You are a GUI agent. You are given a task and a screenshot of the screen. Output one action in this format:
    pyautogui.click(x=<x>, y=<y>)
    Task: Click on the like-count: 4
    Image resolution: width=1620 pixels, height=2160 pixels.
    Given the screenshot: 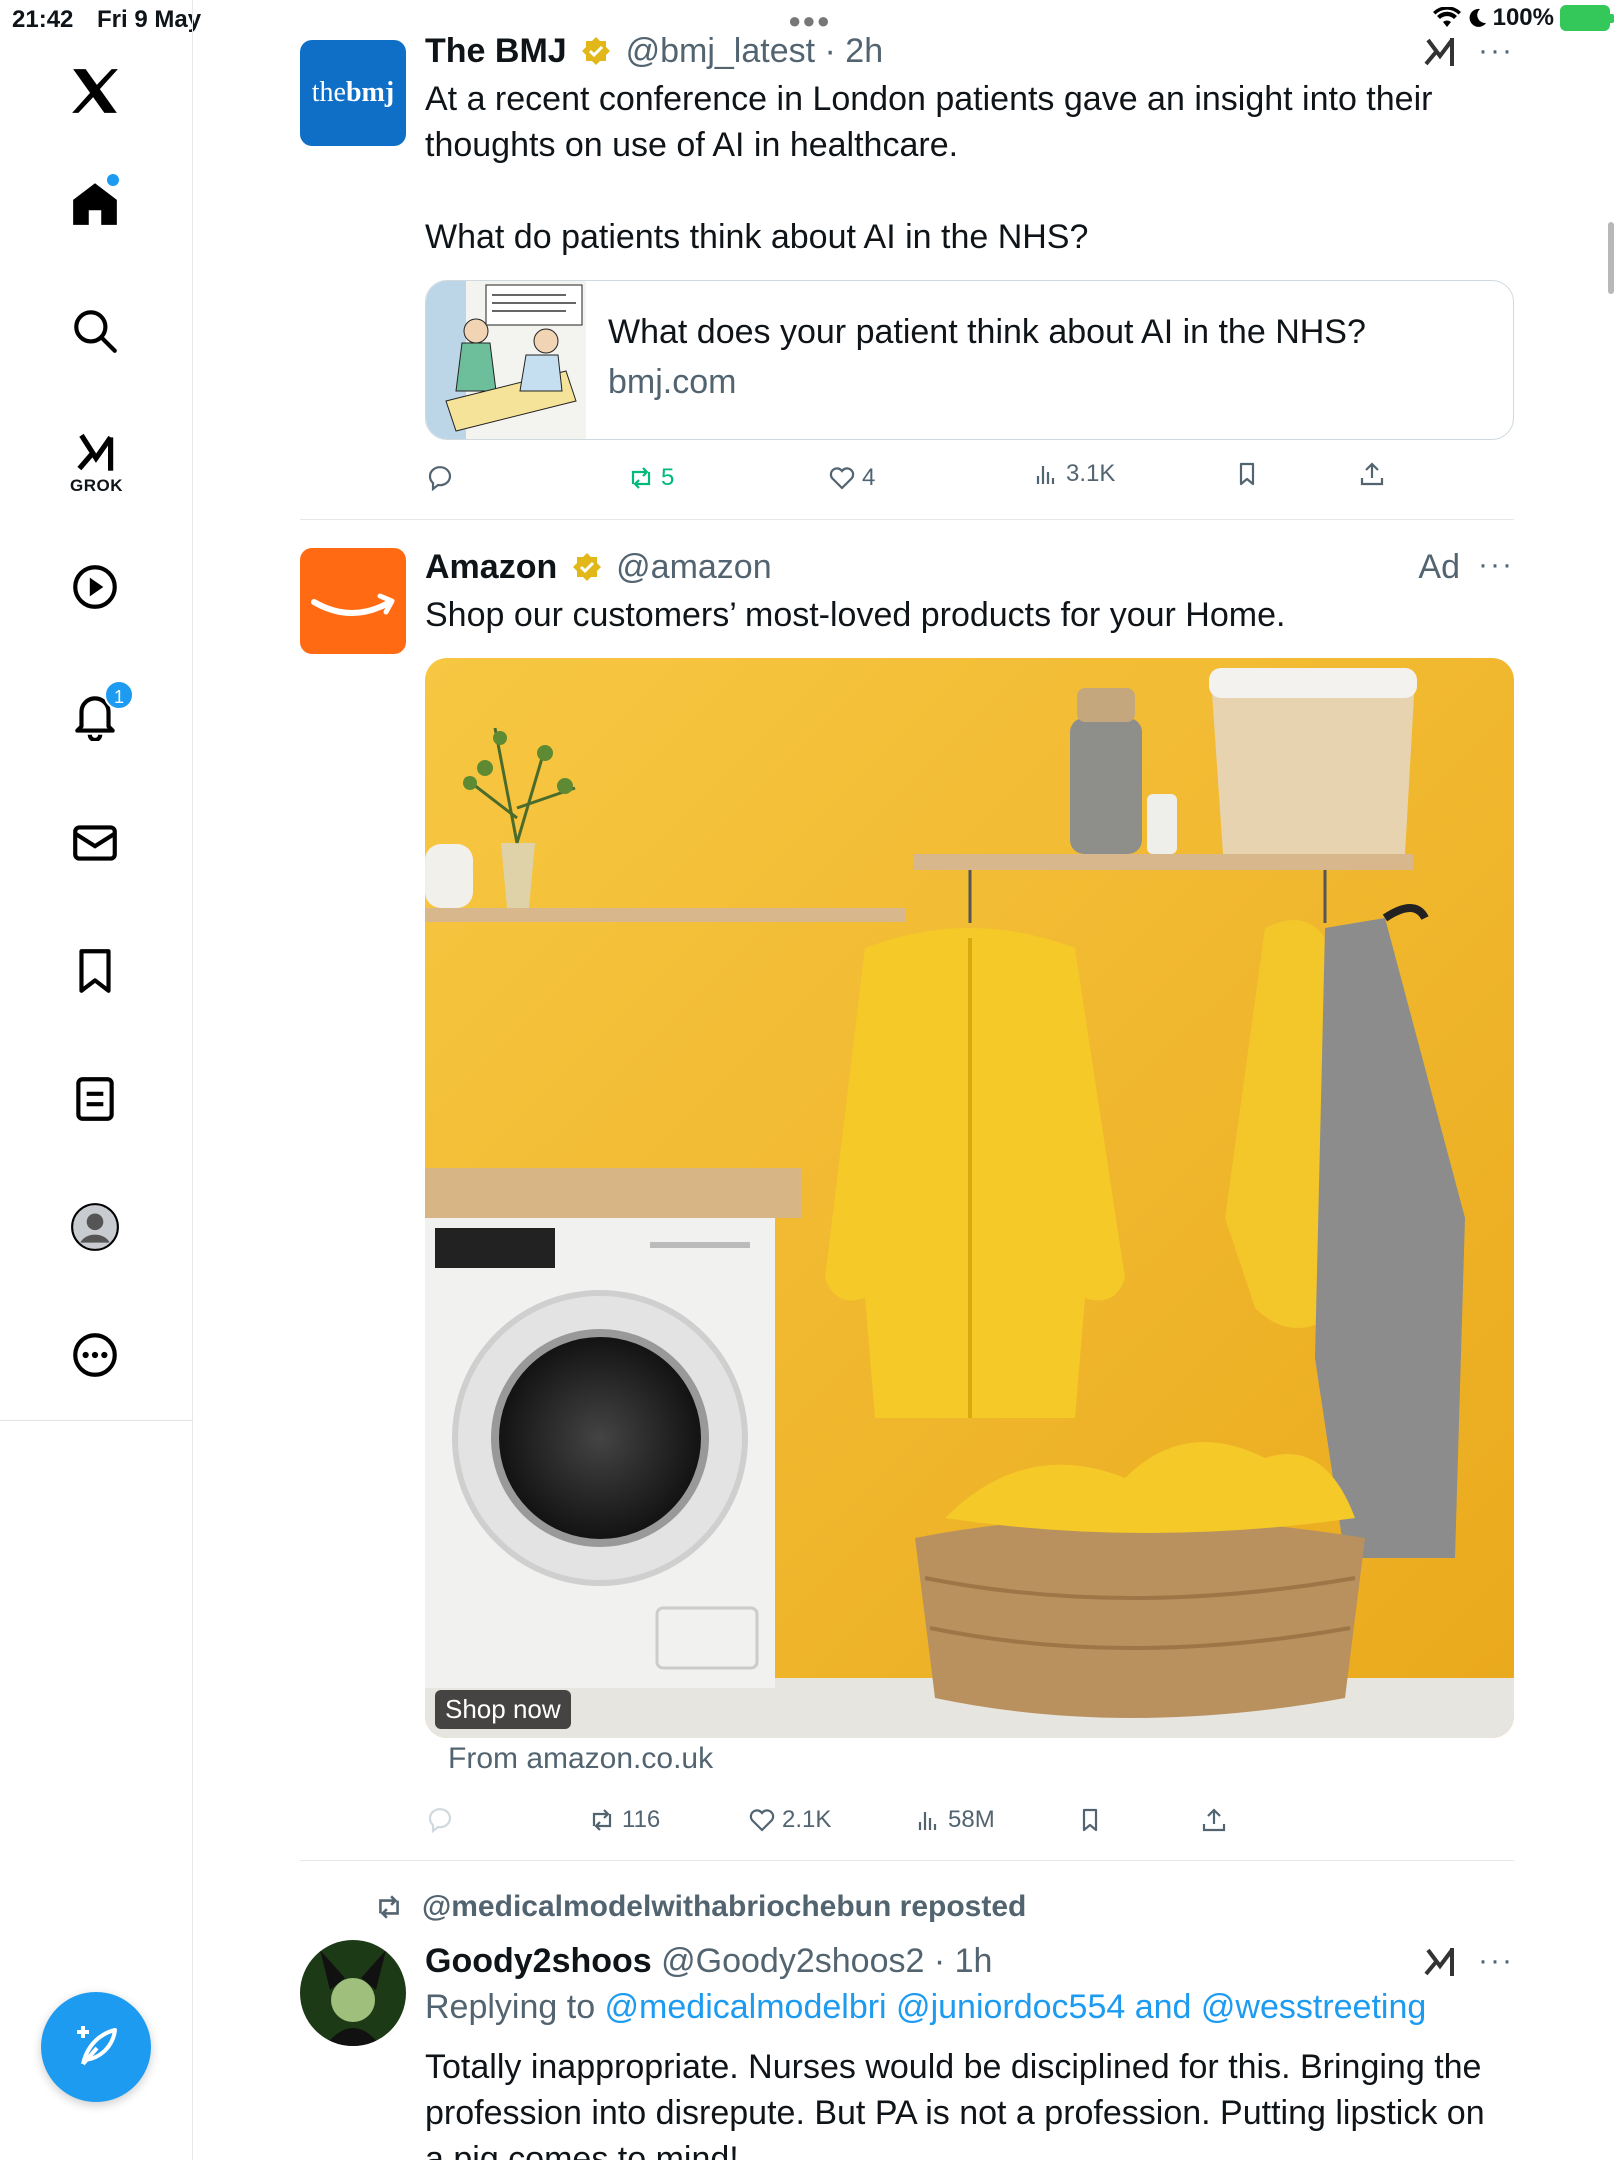 What is the action you would take?
    pyautogui.click(x=869, y=477)
    